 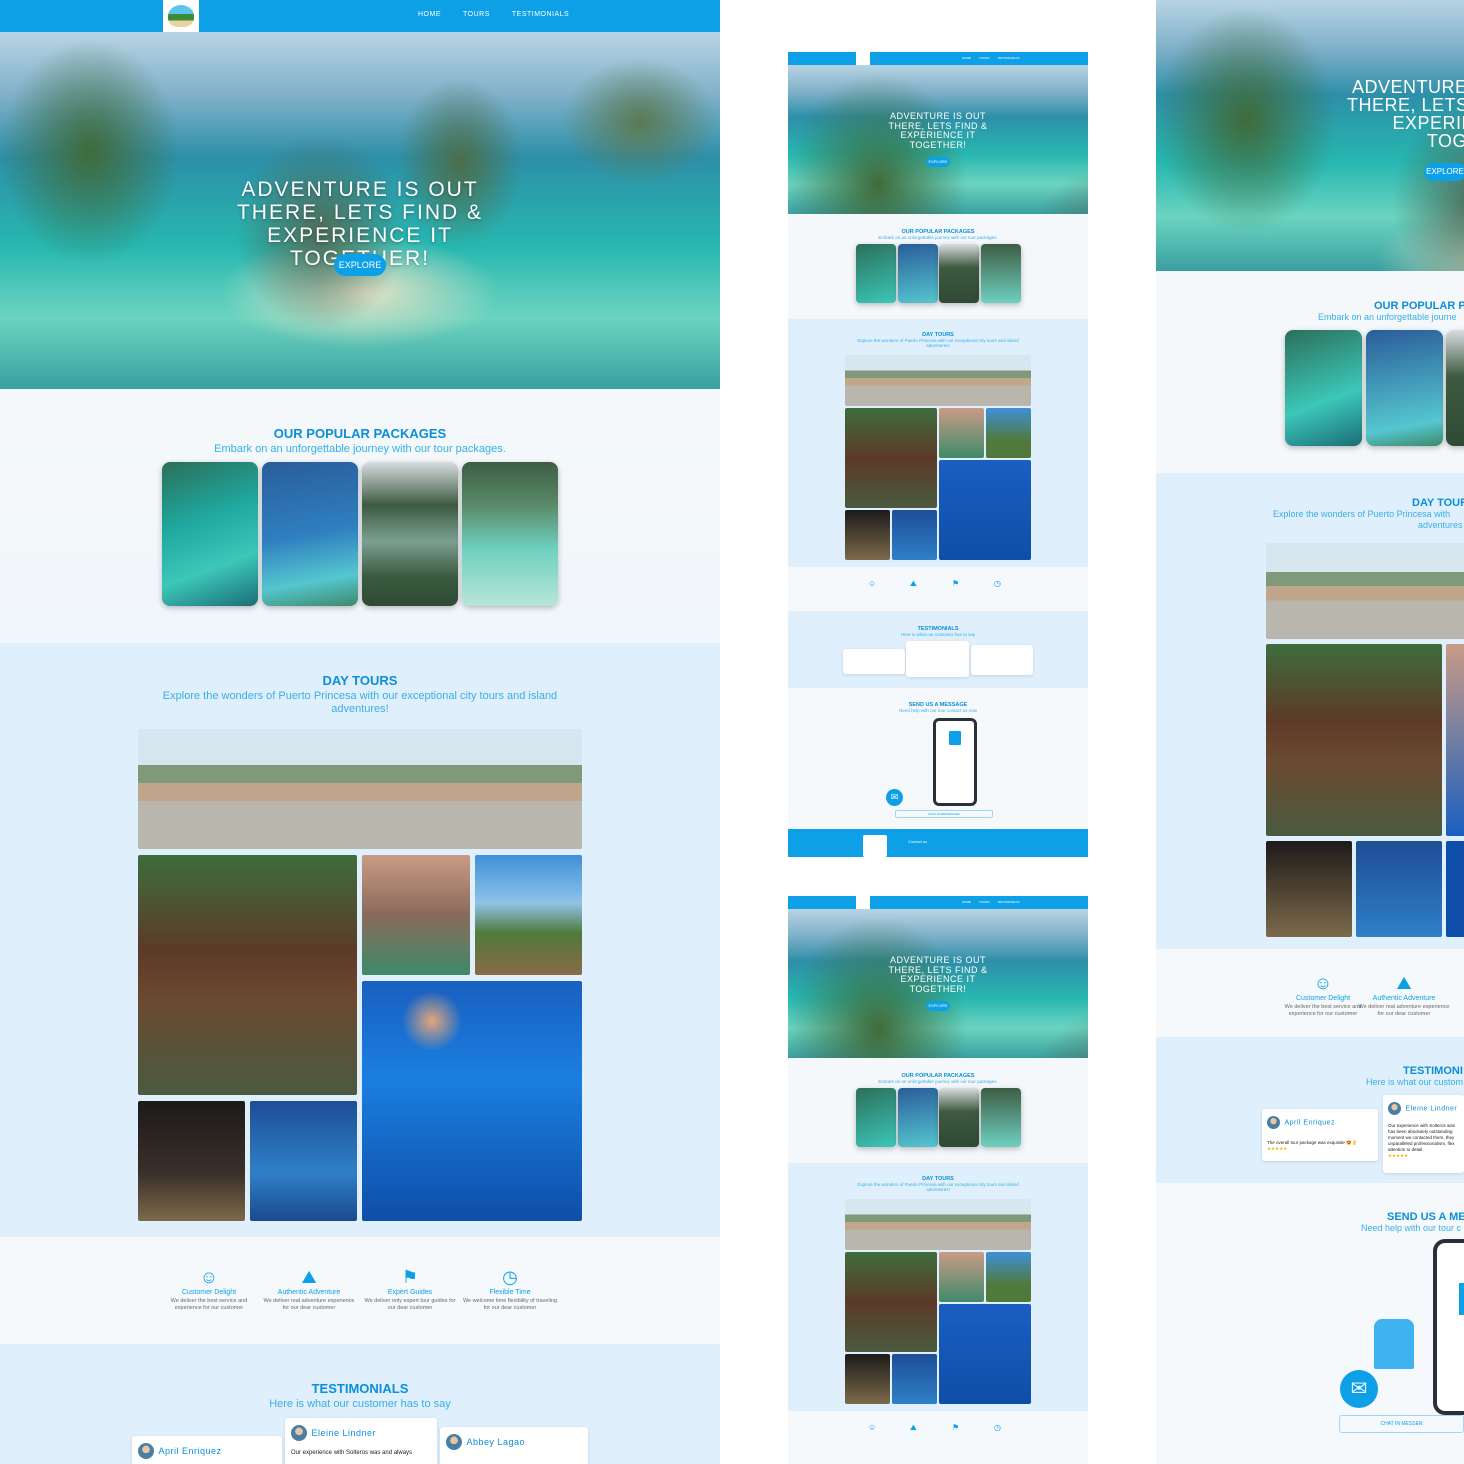 I want to click on chat-messenger-button: CHAT IN MESSENGER, so click(x=944, y=814).